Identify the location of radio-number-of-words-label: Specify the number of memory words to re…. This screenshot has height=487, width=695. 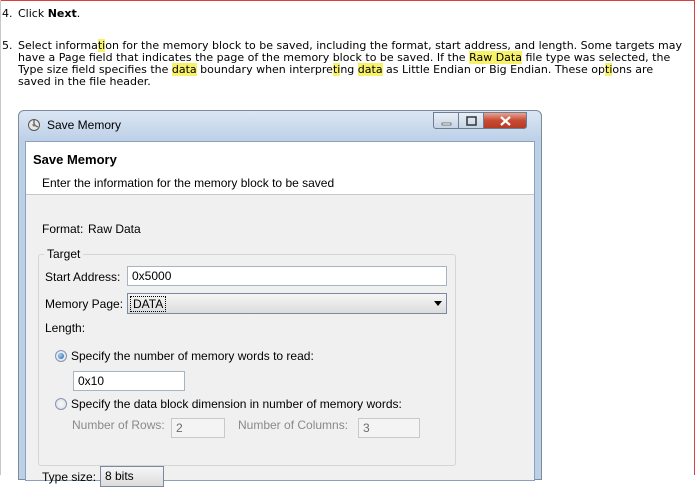
(192, 356).